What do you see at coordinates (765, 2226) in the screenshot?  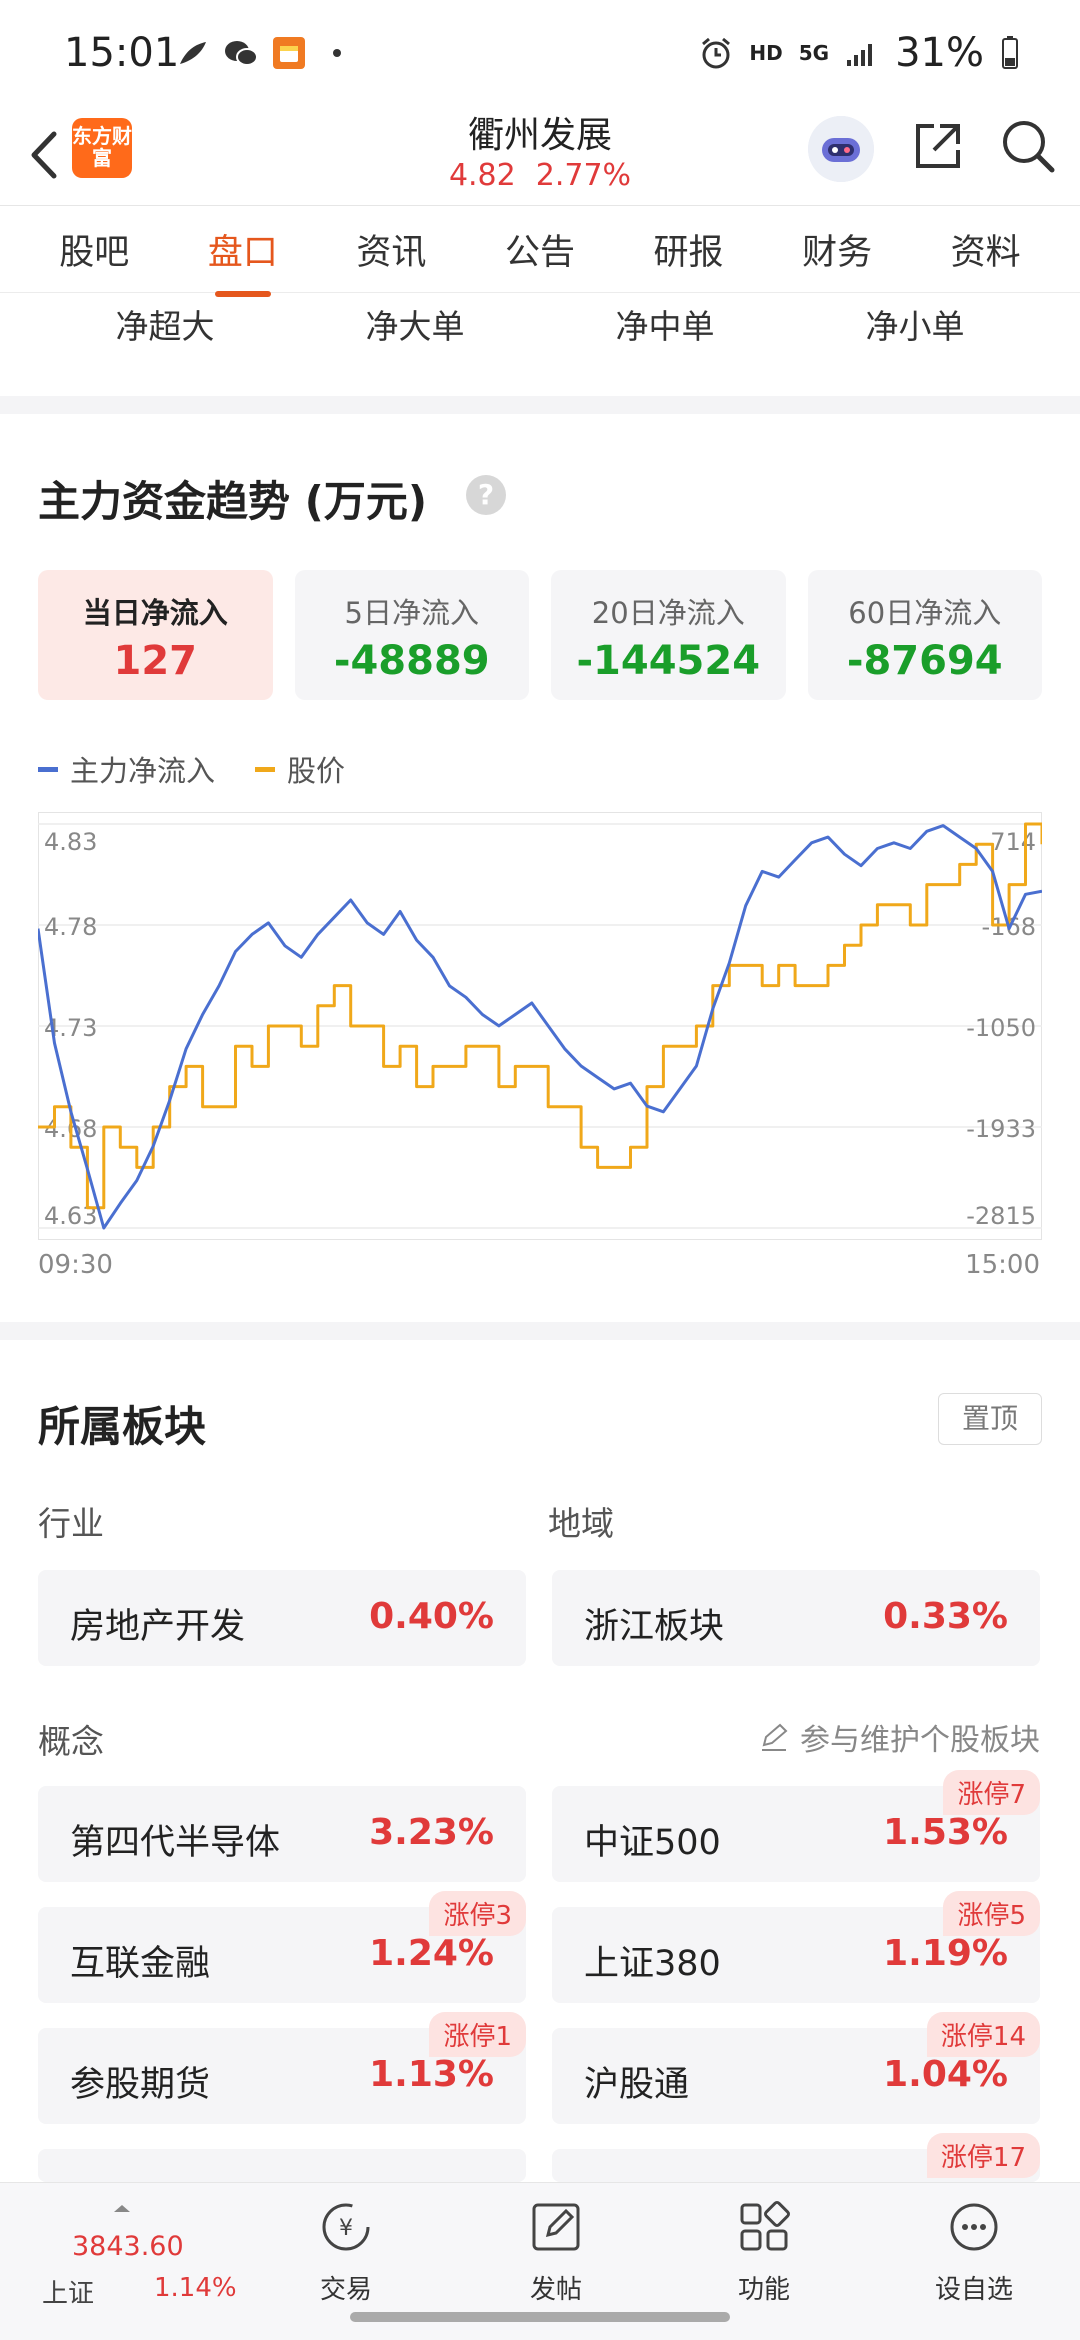 I see `grid-icon` at bounding box center [765, 2226].